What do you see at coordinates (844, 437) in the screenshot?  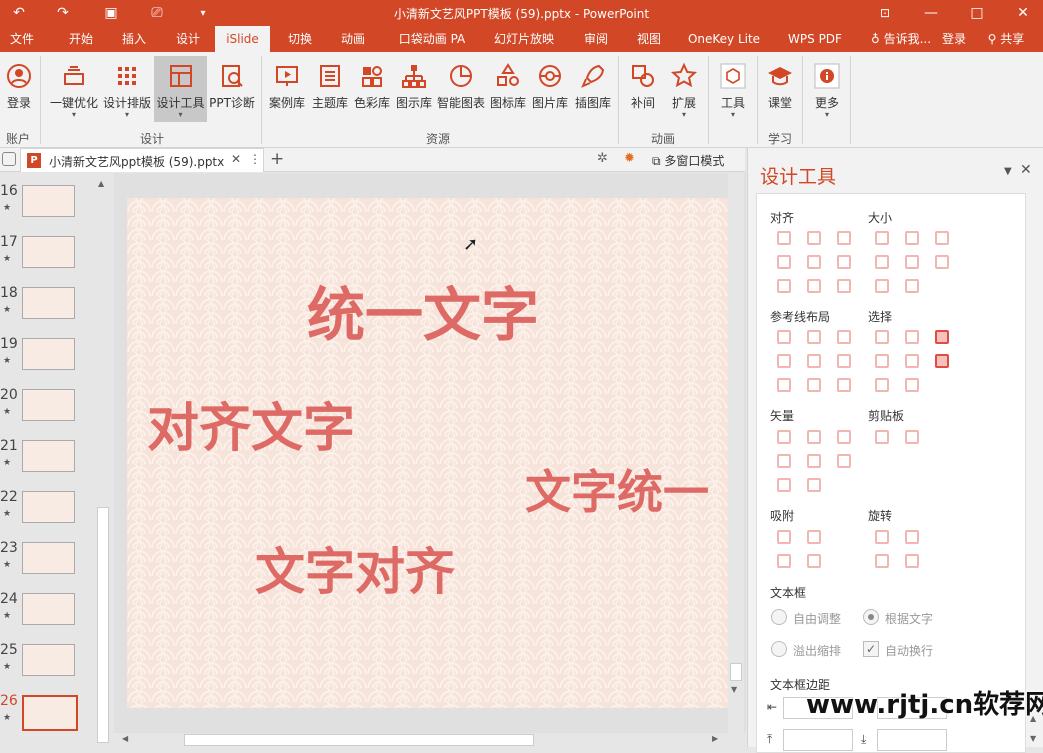 I see `vector-fragment-icon` at bounding box center [844, 437].